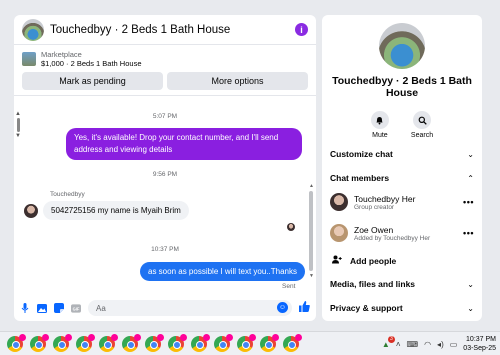  What do you see at coordinates (373, 284) in the screenshot?
I see `media-files-links-label: Media, files and links` at bounding box center [373, 284].